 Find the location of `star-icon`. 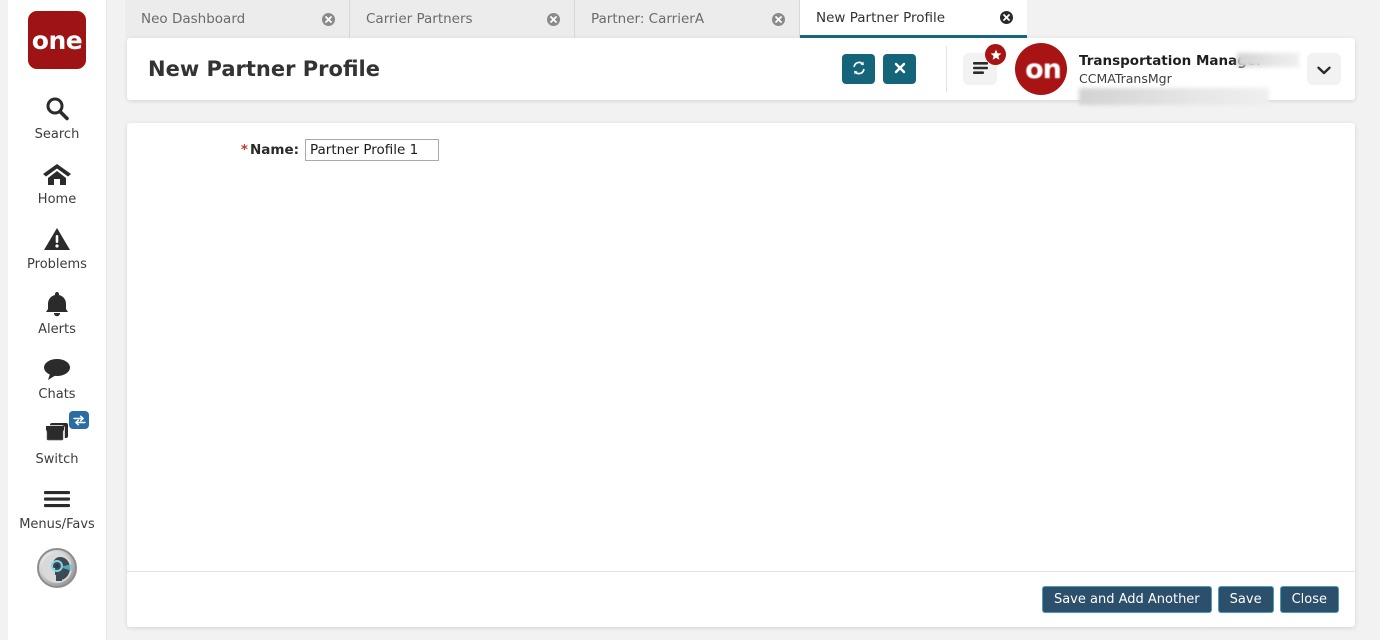

star-icon is located at coordinates (995, 54).